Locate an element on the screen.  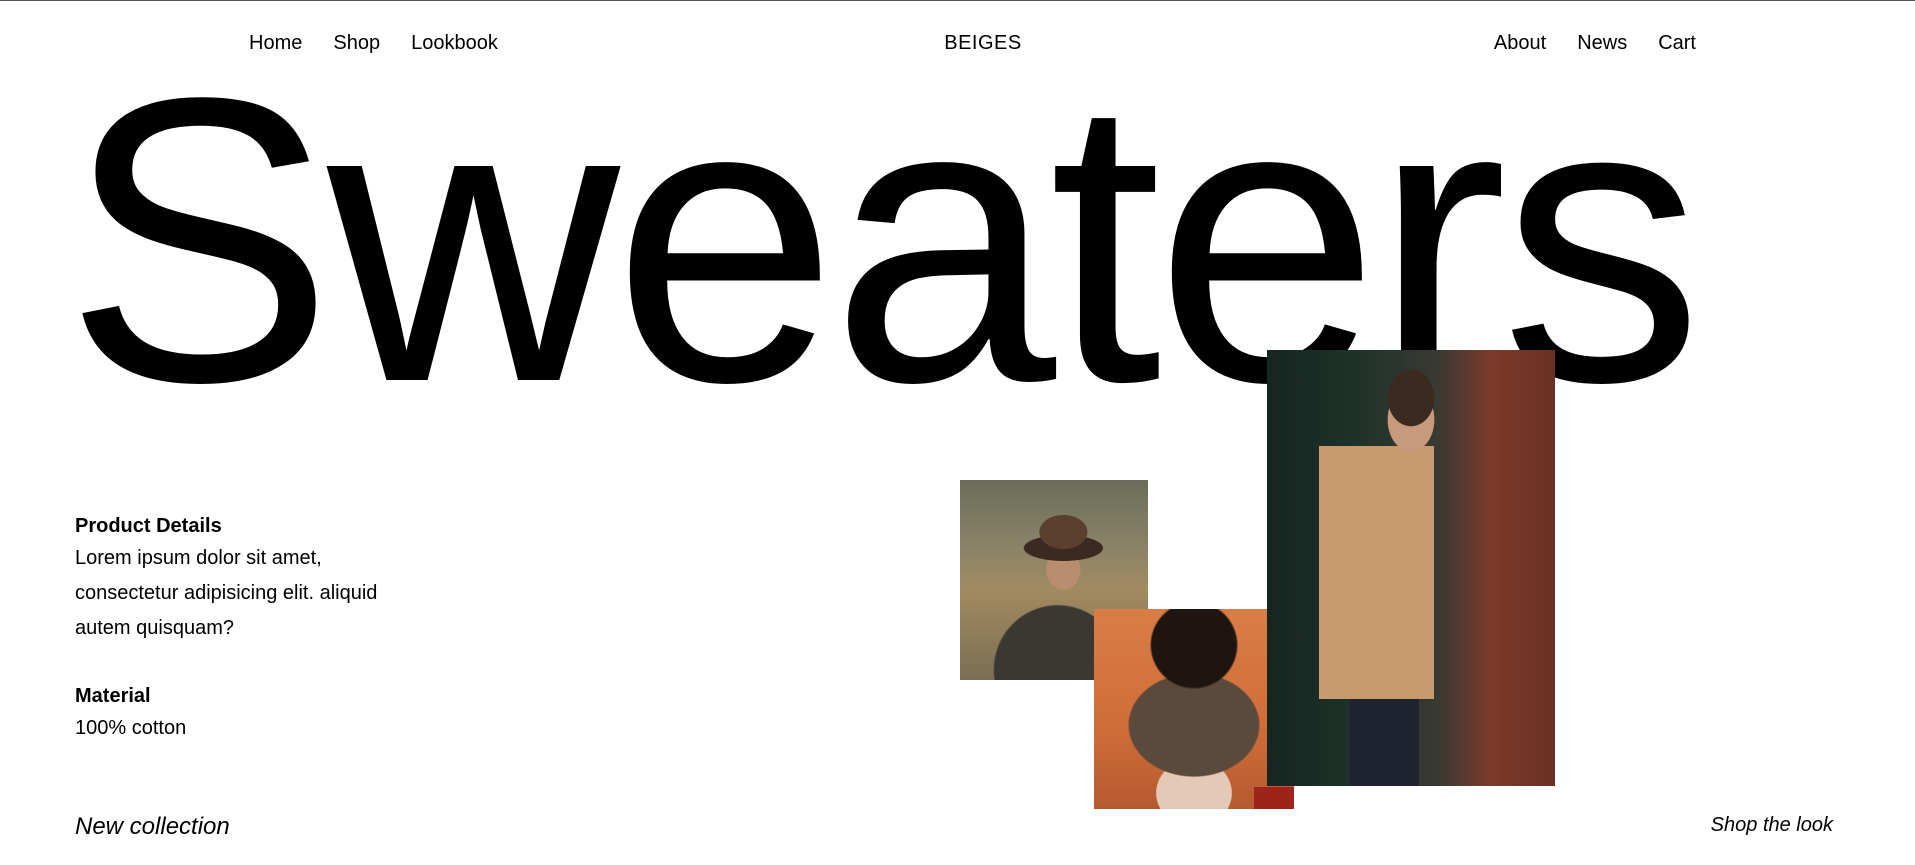
material-block: Material 100% cotton is located at coordinates (240, 713).